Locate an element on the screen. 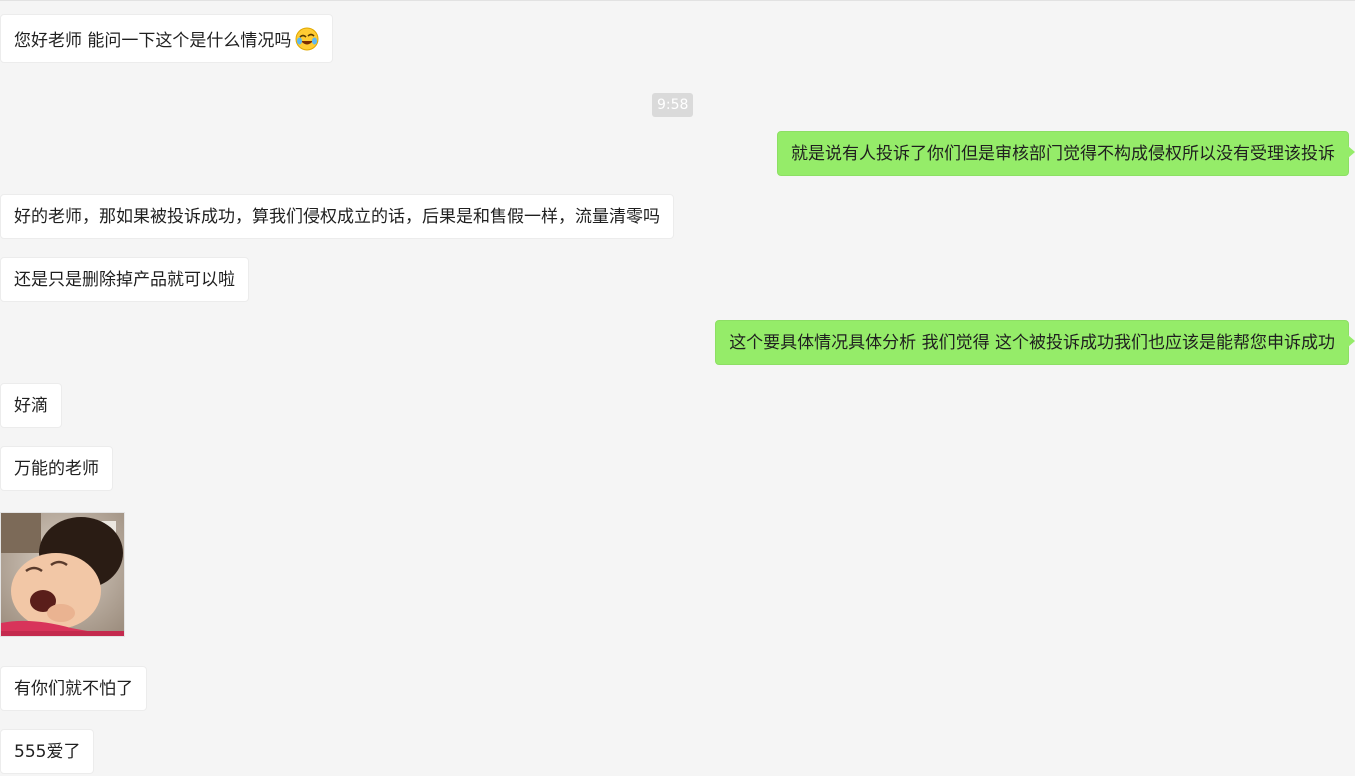 This screenshot has width=1355, height=776. message-text: 有你们就不怕了 is located at coordinates (73, 689).